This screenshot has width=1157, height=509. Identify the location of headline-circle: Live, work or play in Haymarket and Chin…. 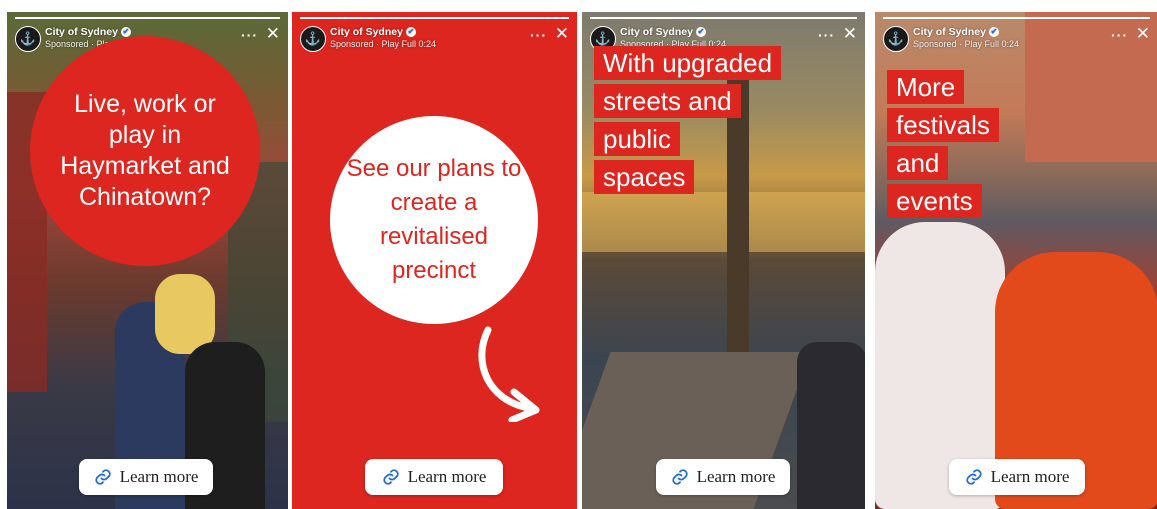
(145, 151).